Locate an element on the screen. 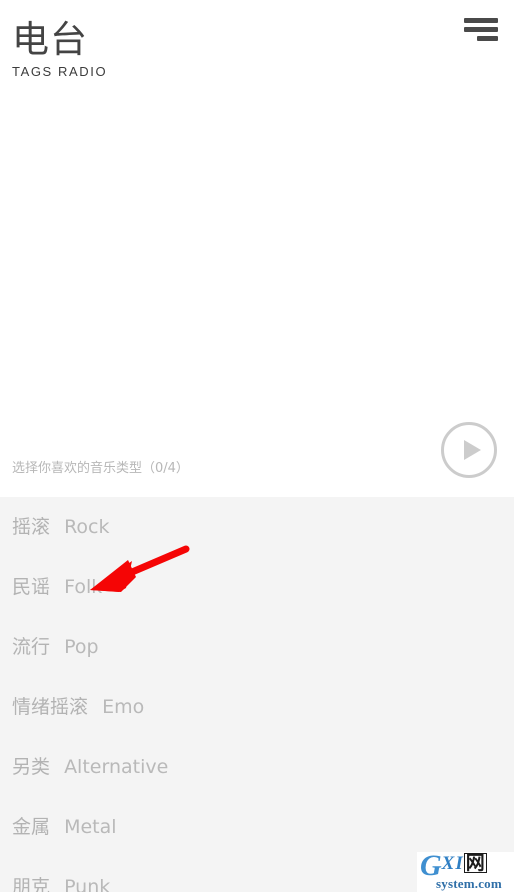 The image size is (514, 892). genre-name-cn: 另类 is located at coordinates (31, 767).